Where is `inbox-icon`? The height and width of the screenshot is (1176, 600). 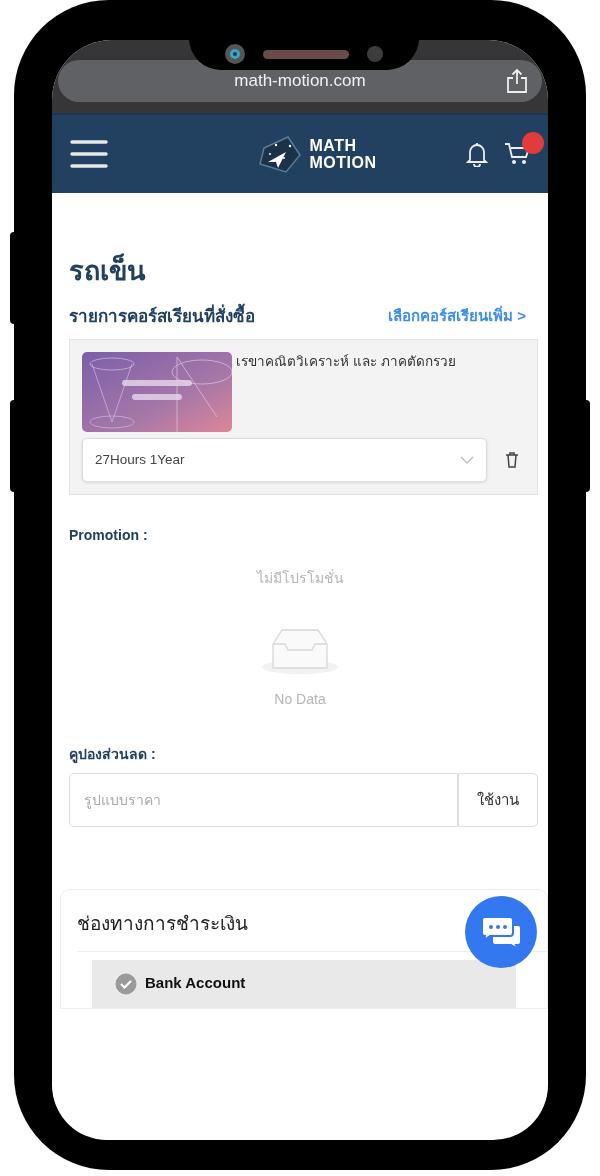 inbox-icon is located at coordinates (300, 651).